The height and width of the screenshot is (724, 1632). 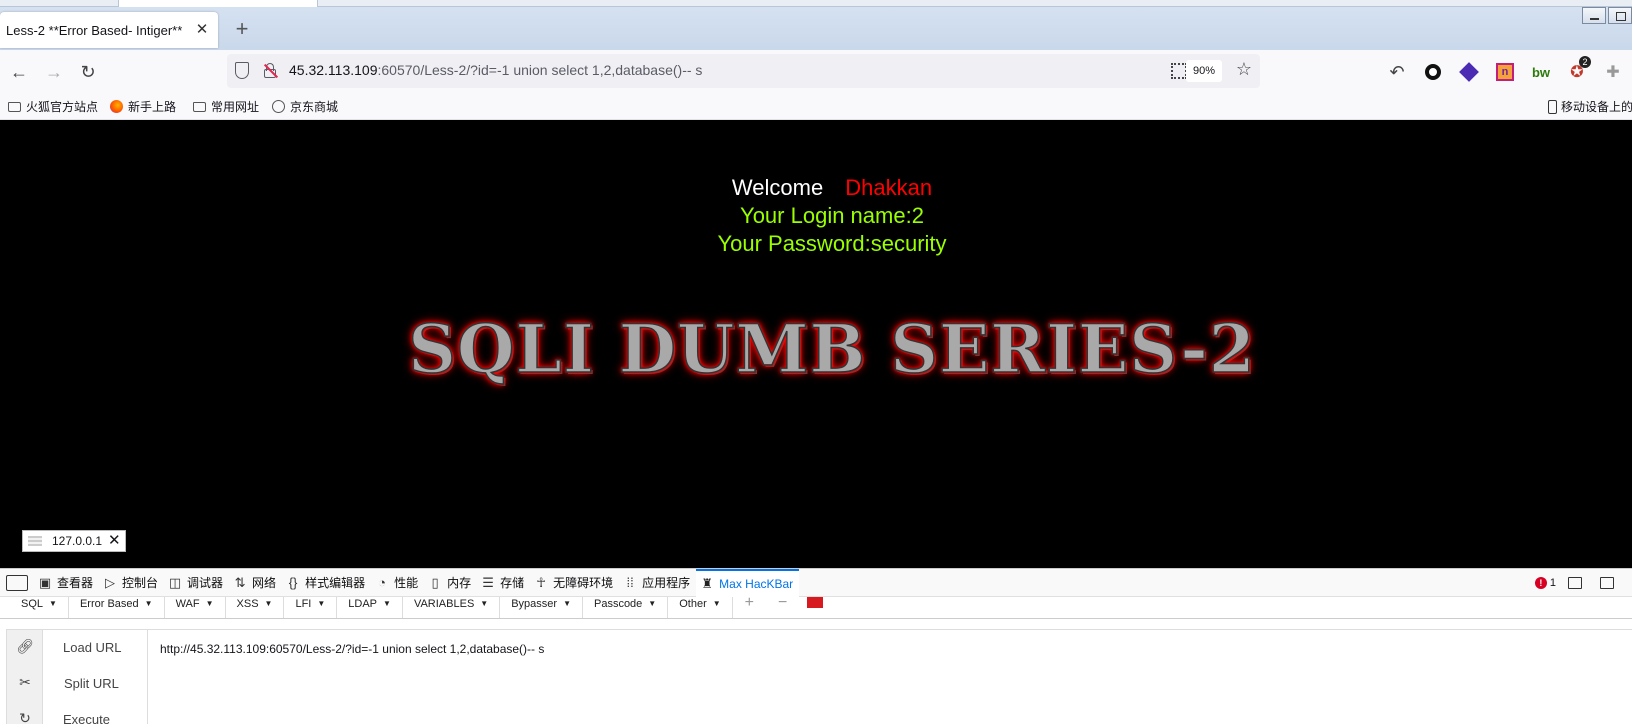 What do you see at coordinates (444, 604) in the screenshot?
I see `menu-label: VARIABLES` at bounding box center [444, 604].